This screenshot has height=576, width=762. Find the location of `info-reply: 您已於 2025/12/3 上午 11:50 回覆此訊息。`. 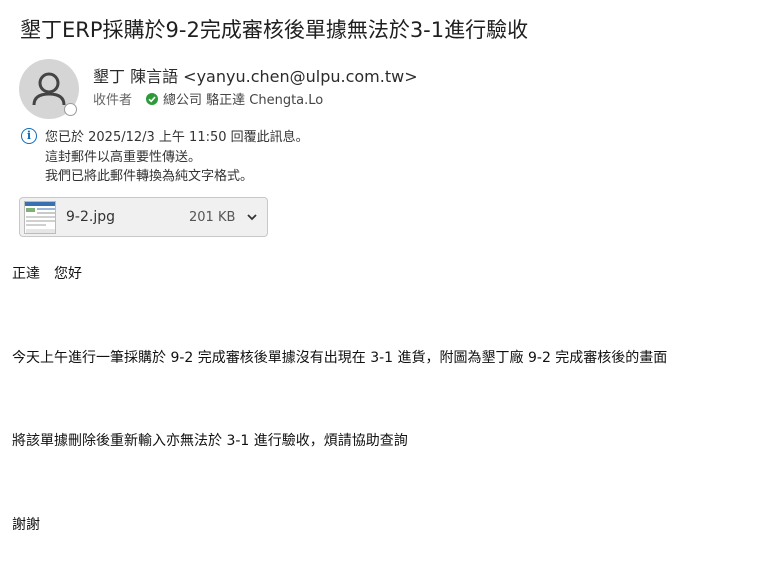

info-reply: 您已於 2025/12/3 上午 11:50 回覆此訊息。 is located at coordinates (177, 138).